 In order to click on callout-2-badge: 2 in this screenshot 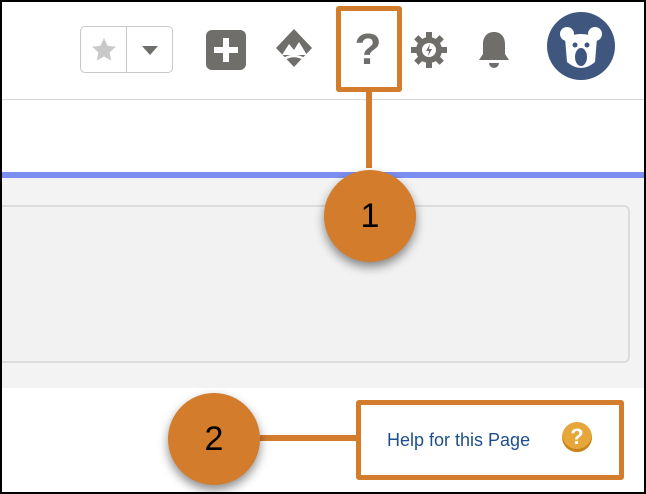, I will do `click(214, 439)`.